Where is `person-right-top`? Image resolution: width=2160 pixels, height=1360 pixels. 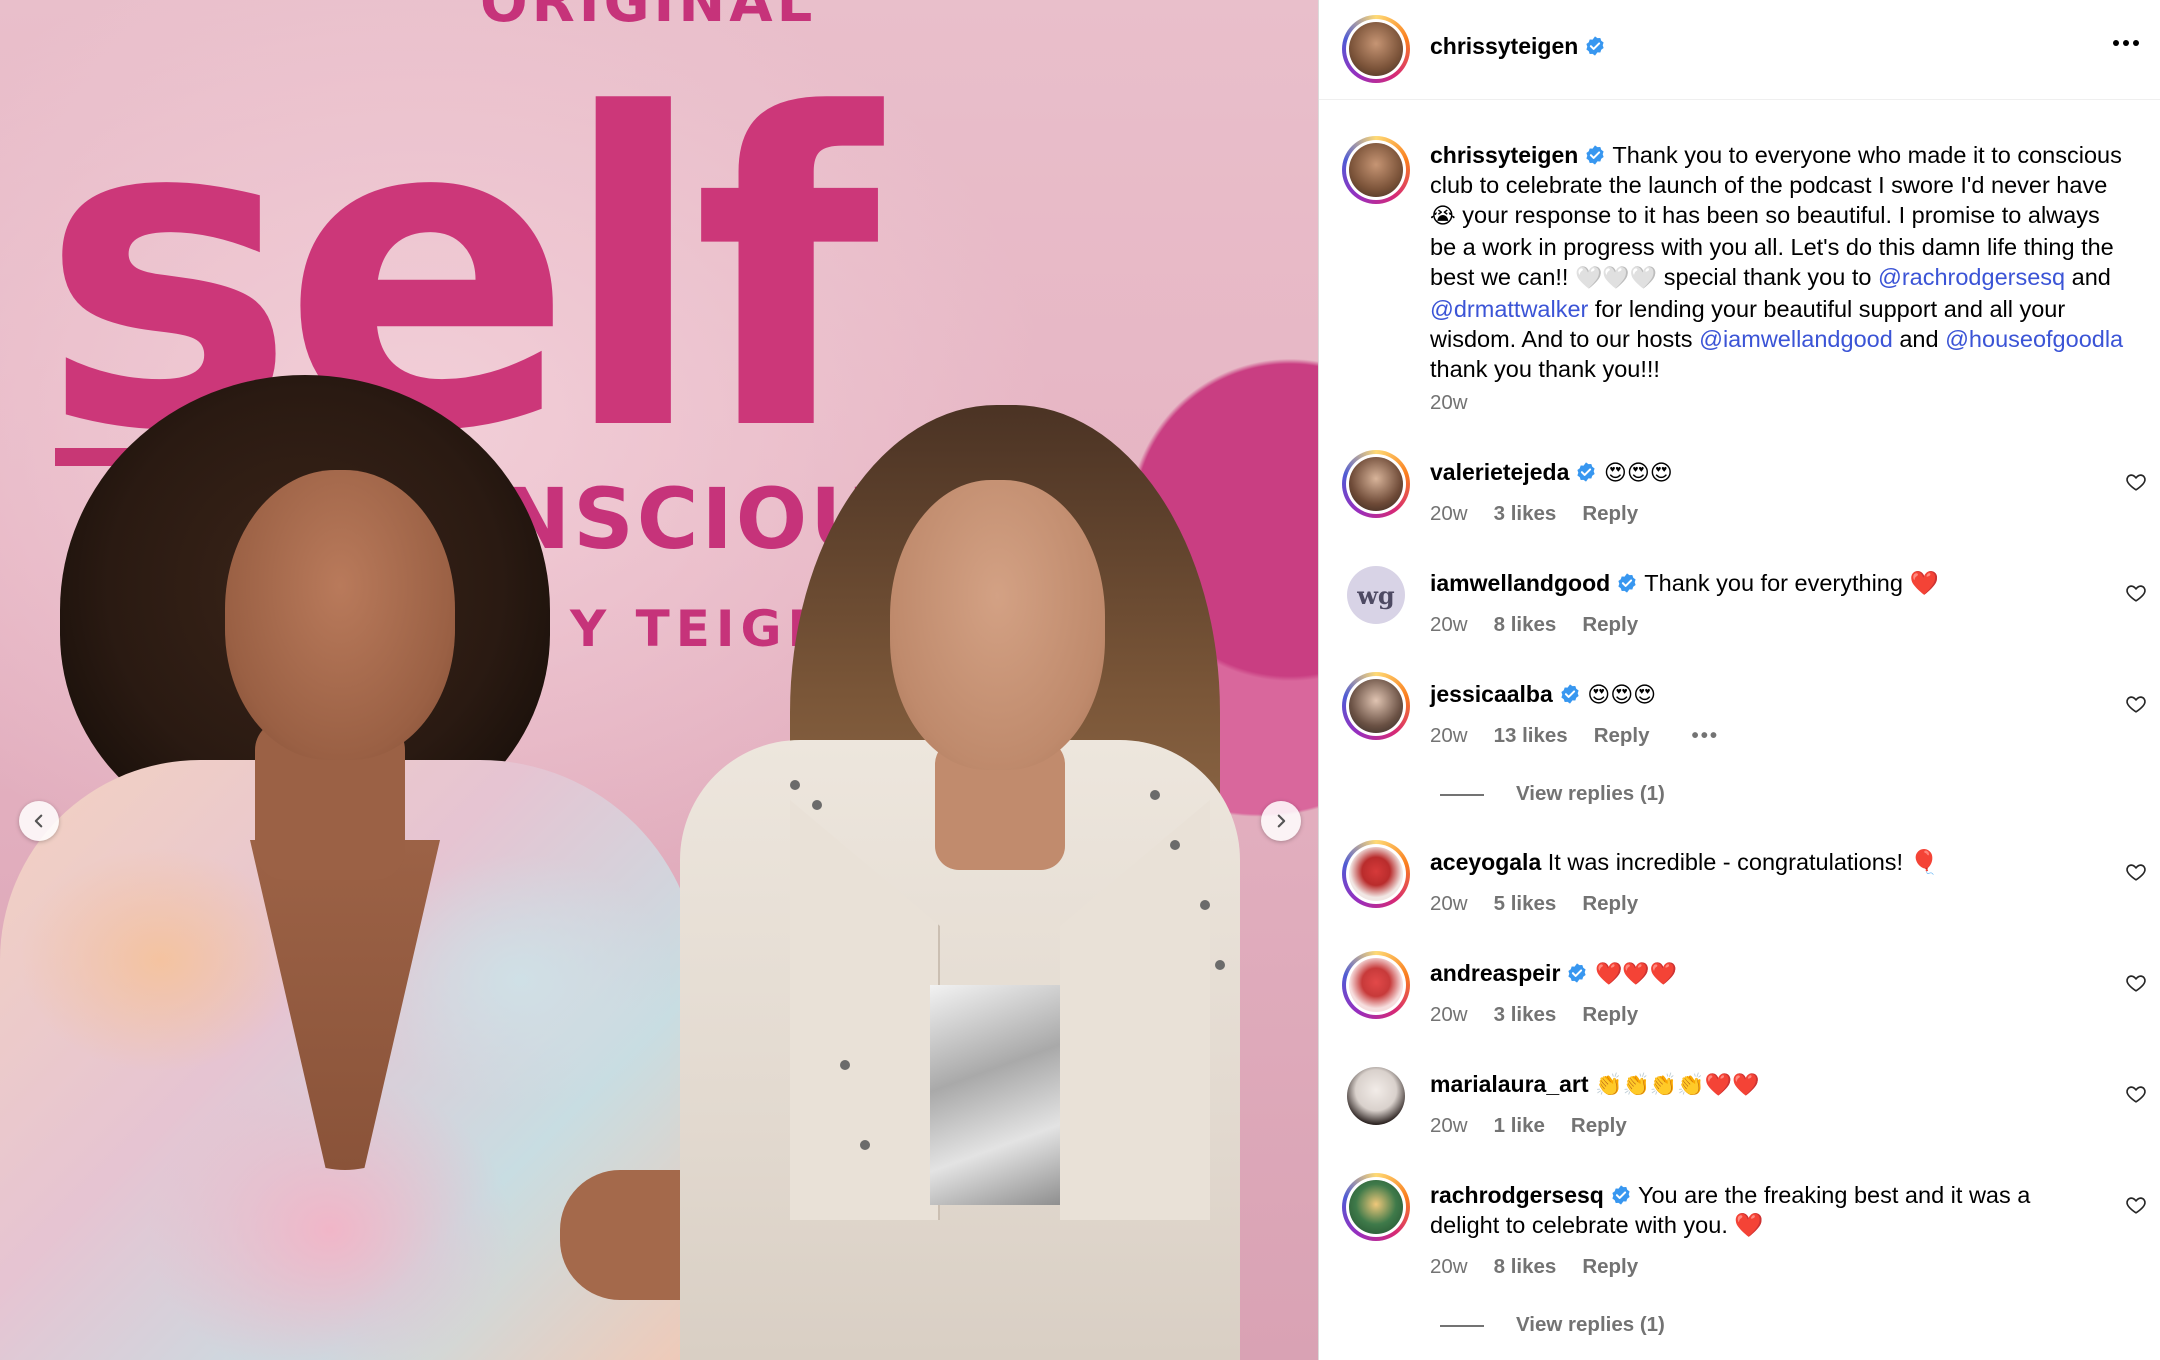 person-right-top is located at coordinates (995, 1095).